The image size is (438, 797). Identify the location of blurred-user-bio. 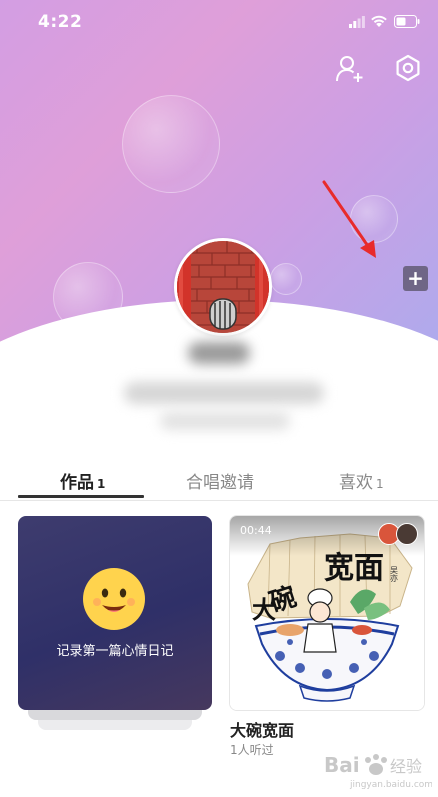
(225, 421).